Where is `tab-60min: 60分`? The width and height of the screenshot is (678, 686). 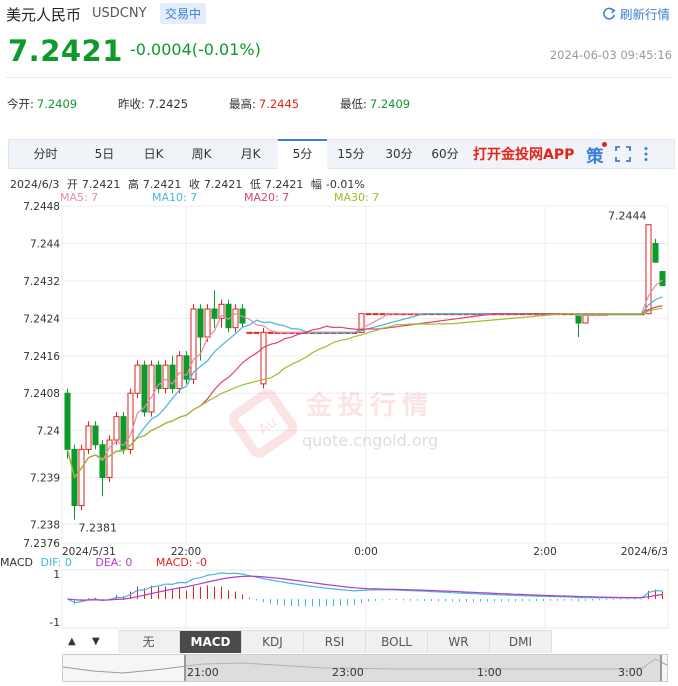 tab-60min: 60分 is located at coordinates (445, 154).